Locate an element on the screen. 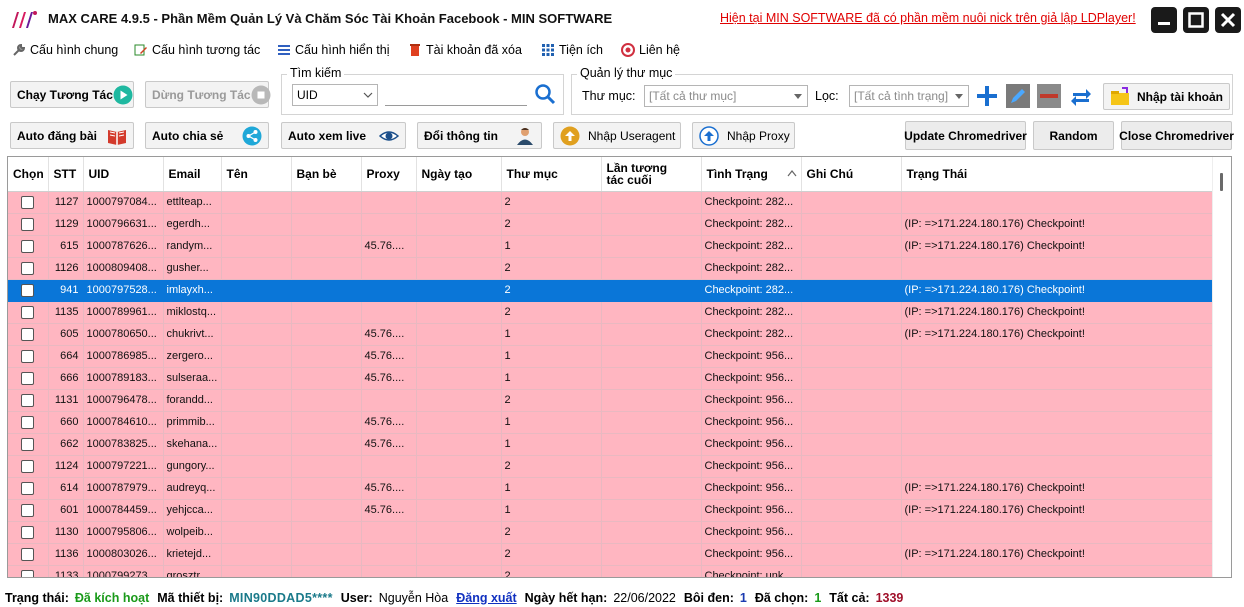 This screenshot has height=607, width=1244. folder-select: [Tất cả thư mục] is located at coordinates (726, 96).